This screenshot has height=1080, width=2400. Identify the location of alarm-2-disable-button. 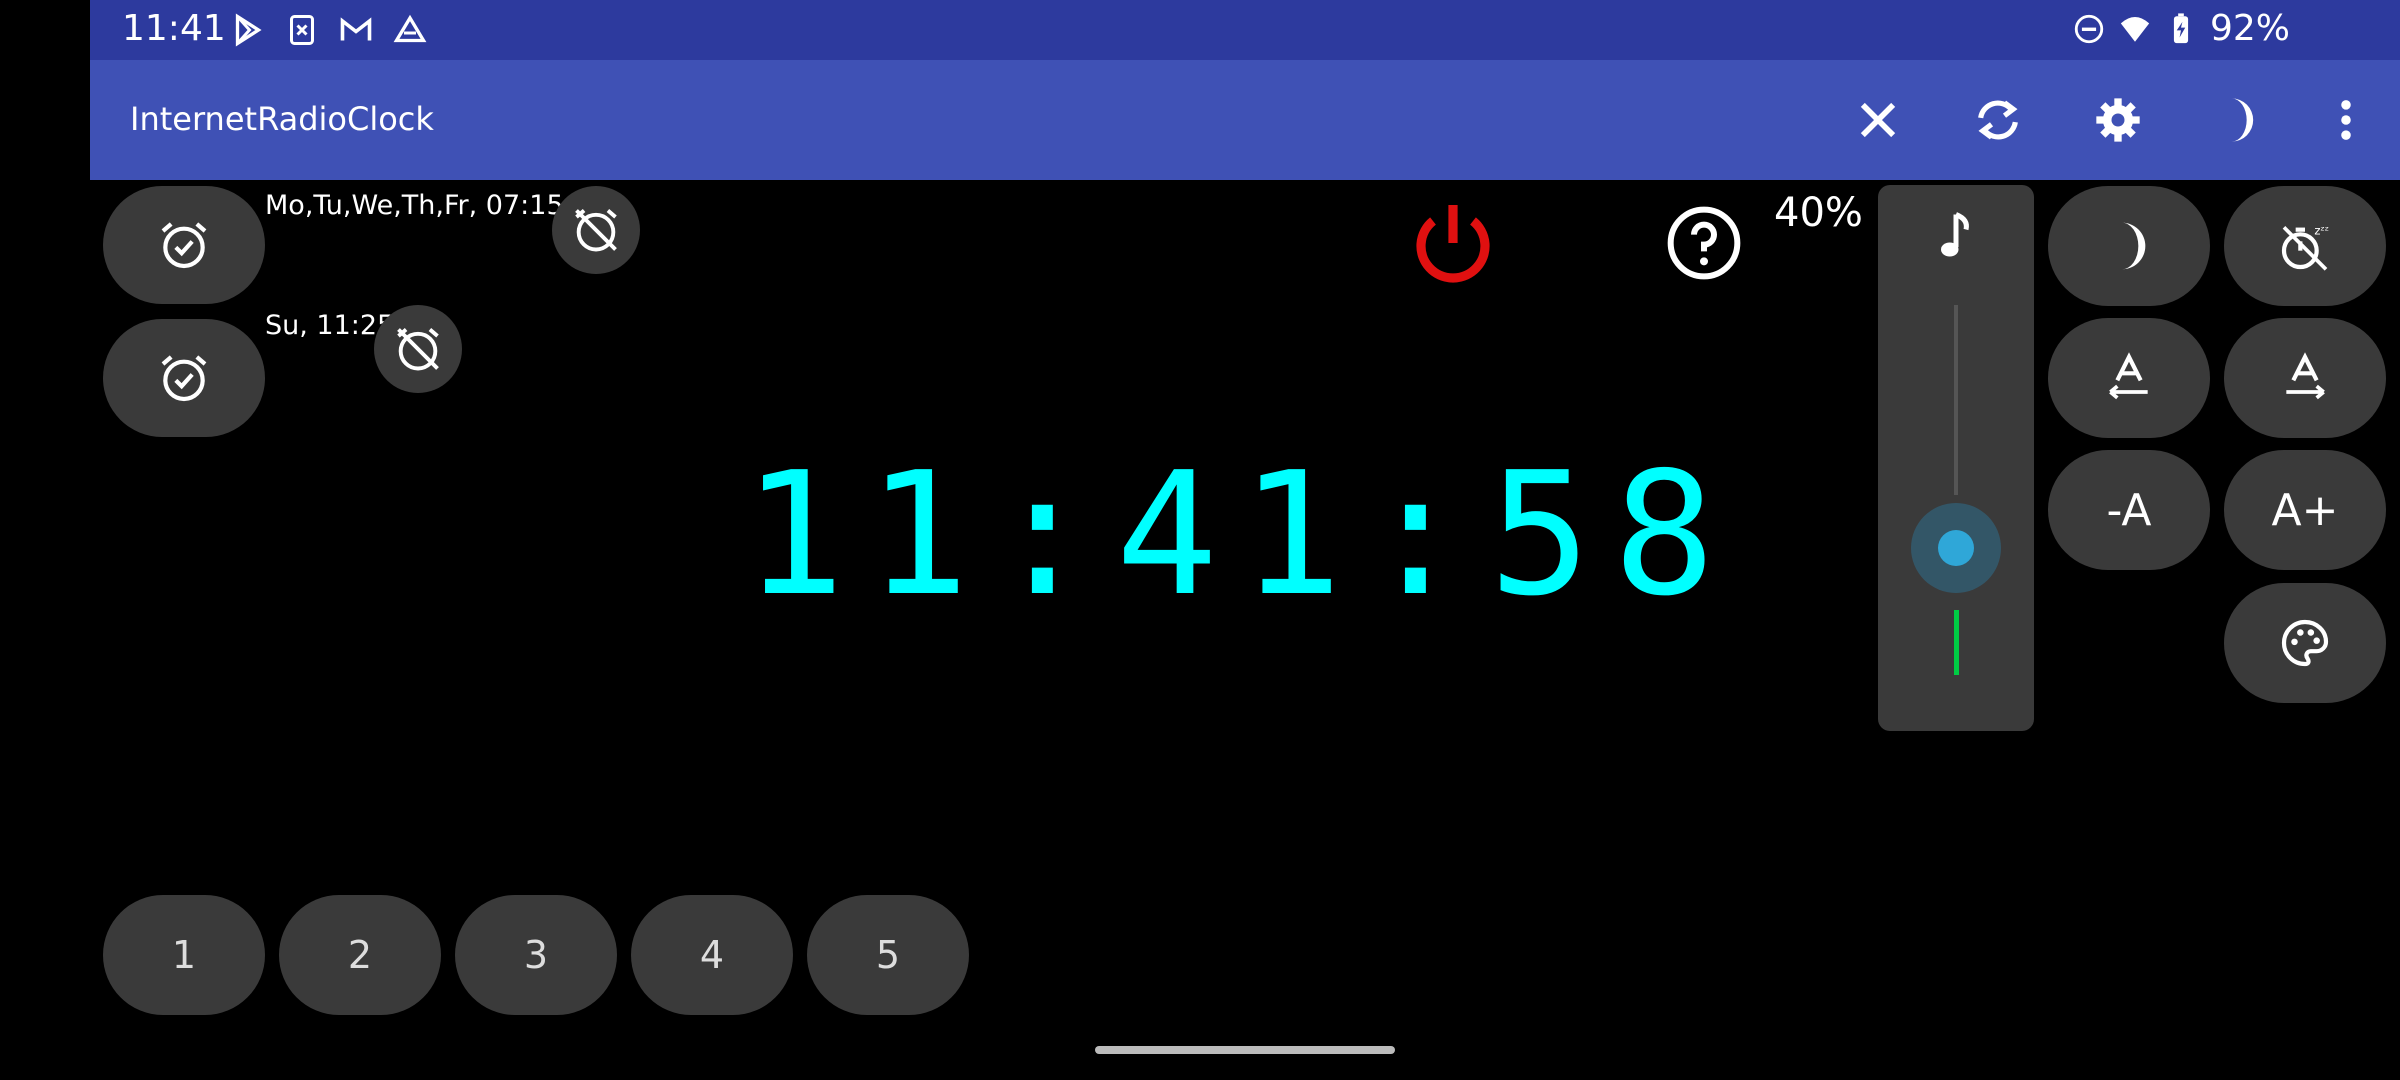
(418, 349).